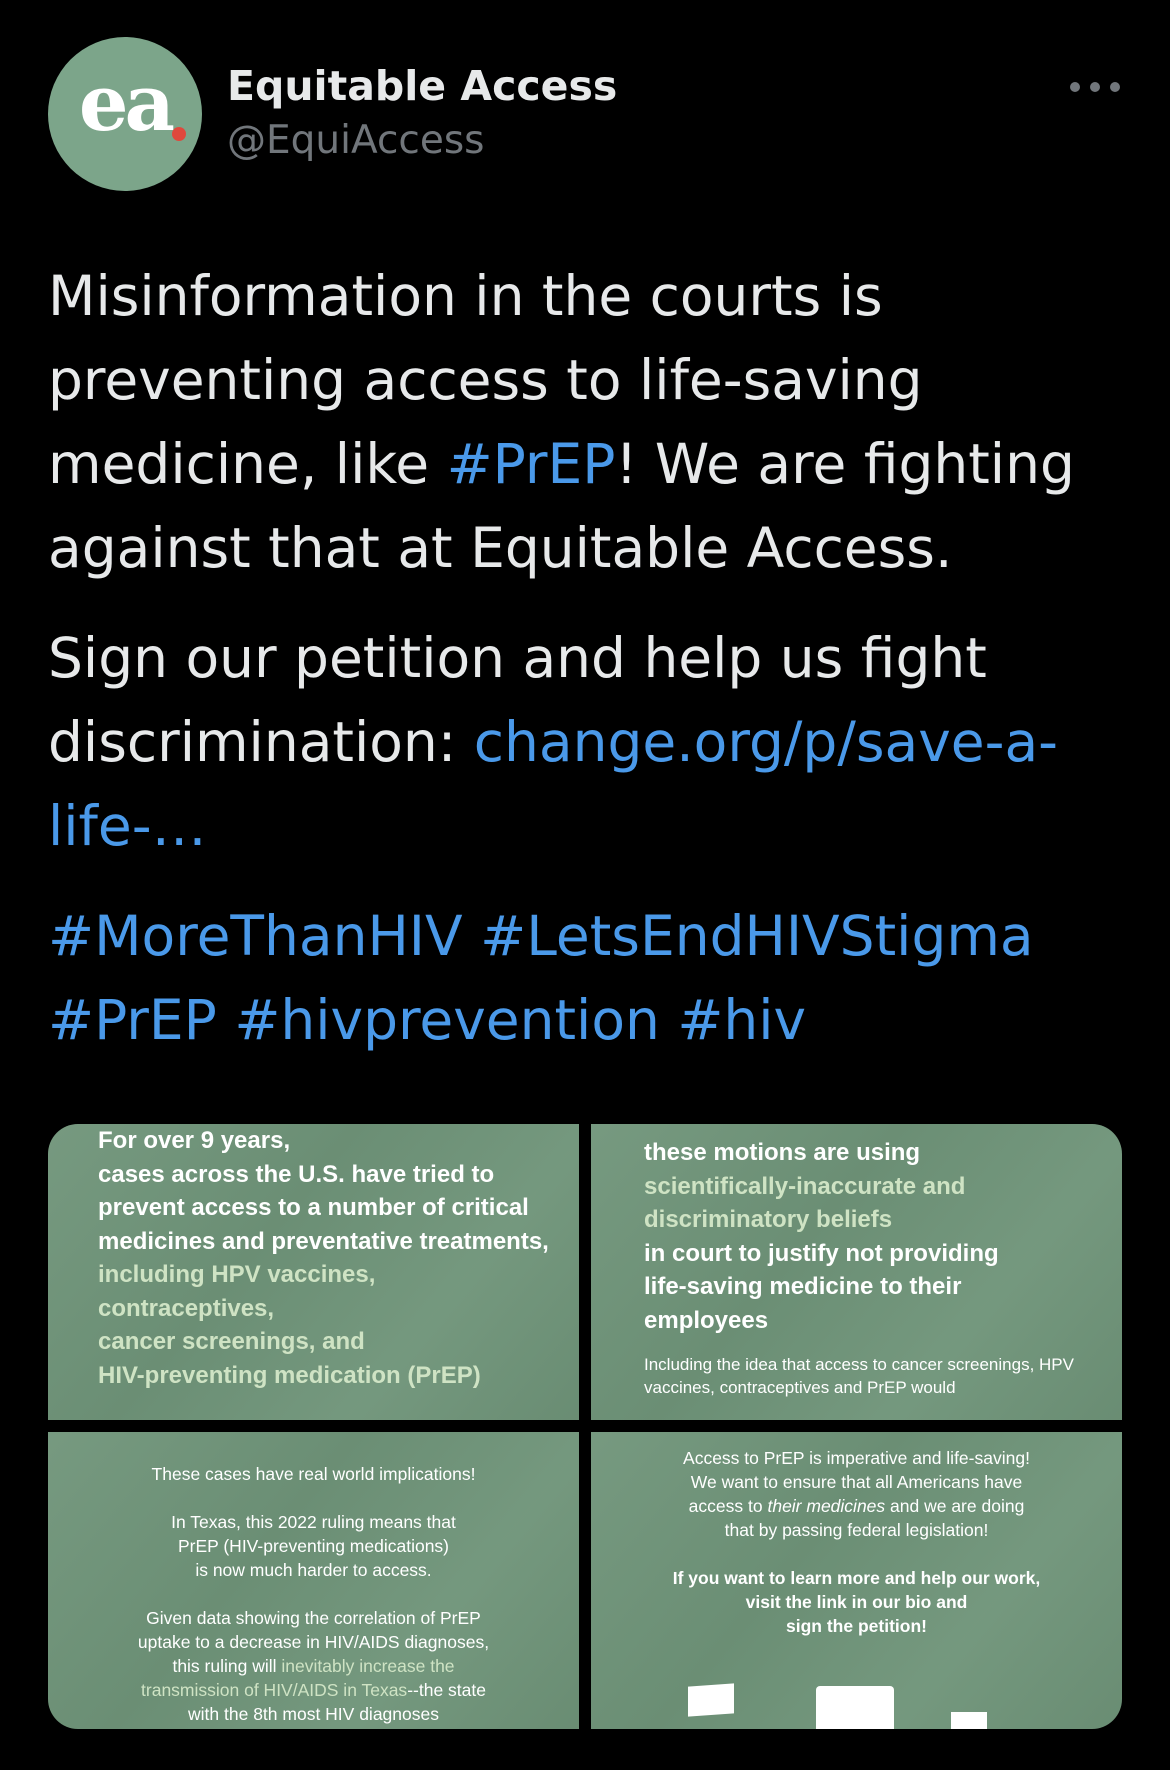 The image size is (1170, 1770). Describe the element at coordinates (179, 134) in the screenshot. I see `avatar-logo-dot` at that location.